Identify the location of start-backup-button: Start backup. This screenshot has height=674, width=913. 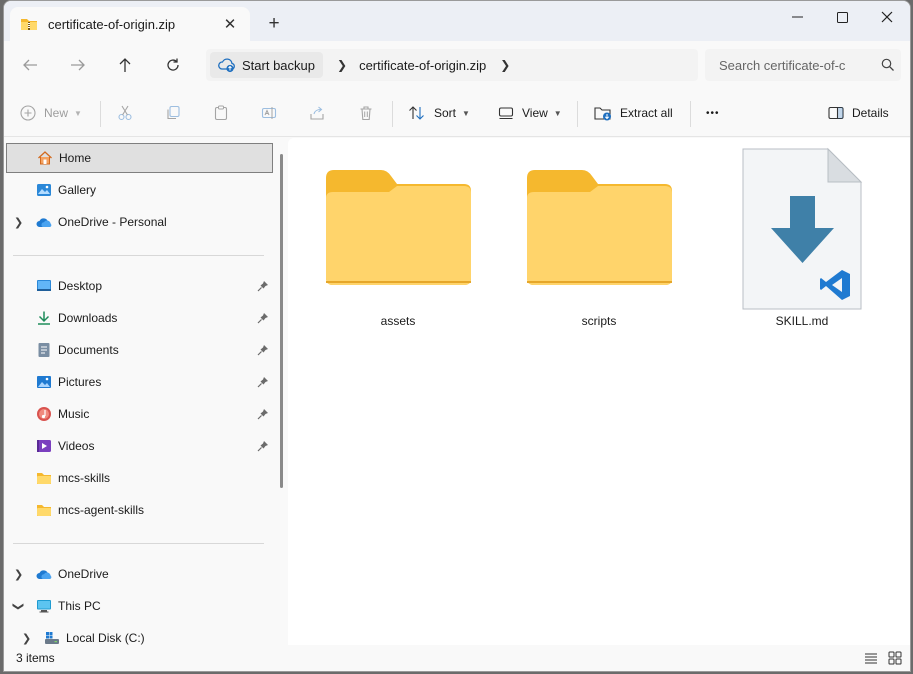
(266, 65).